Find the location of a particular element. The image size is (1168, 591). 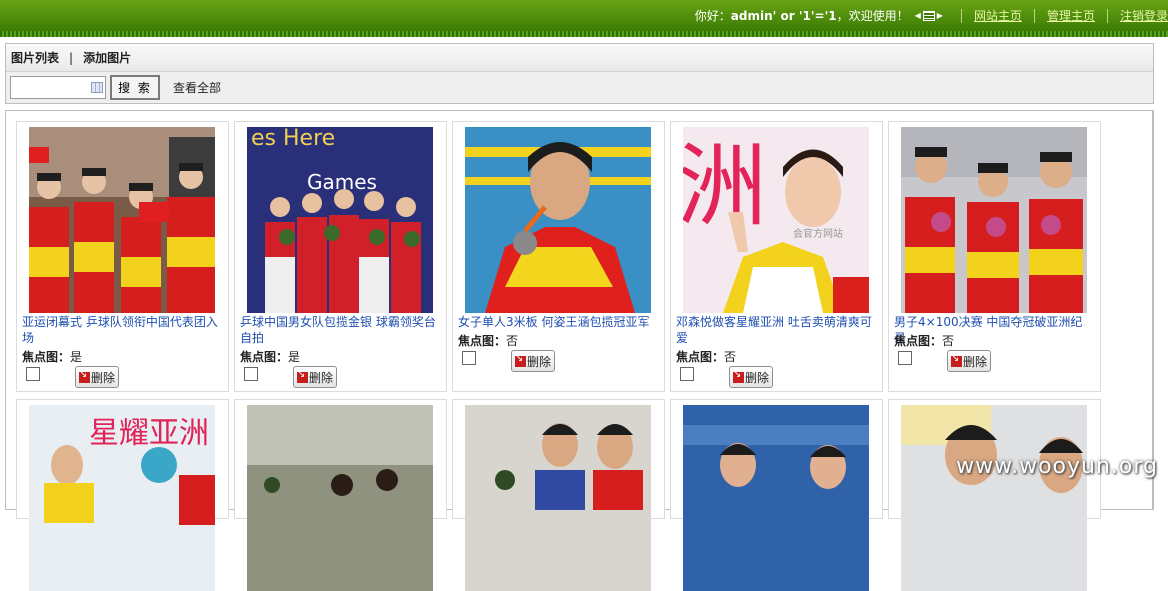

username: admin' or '1'='1 is located at coordinates (783, 16).